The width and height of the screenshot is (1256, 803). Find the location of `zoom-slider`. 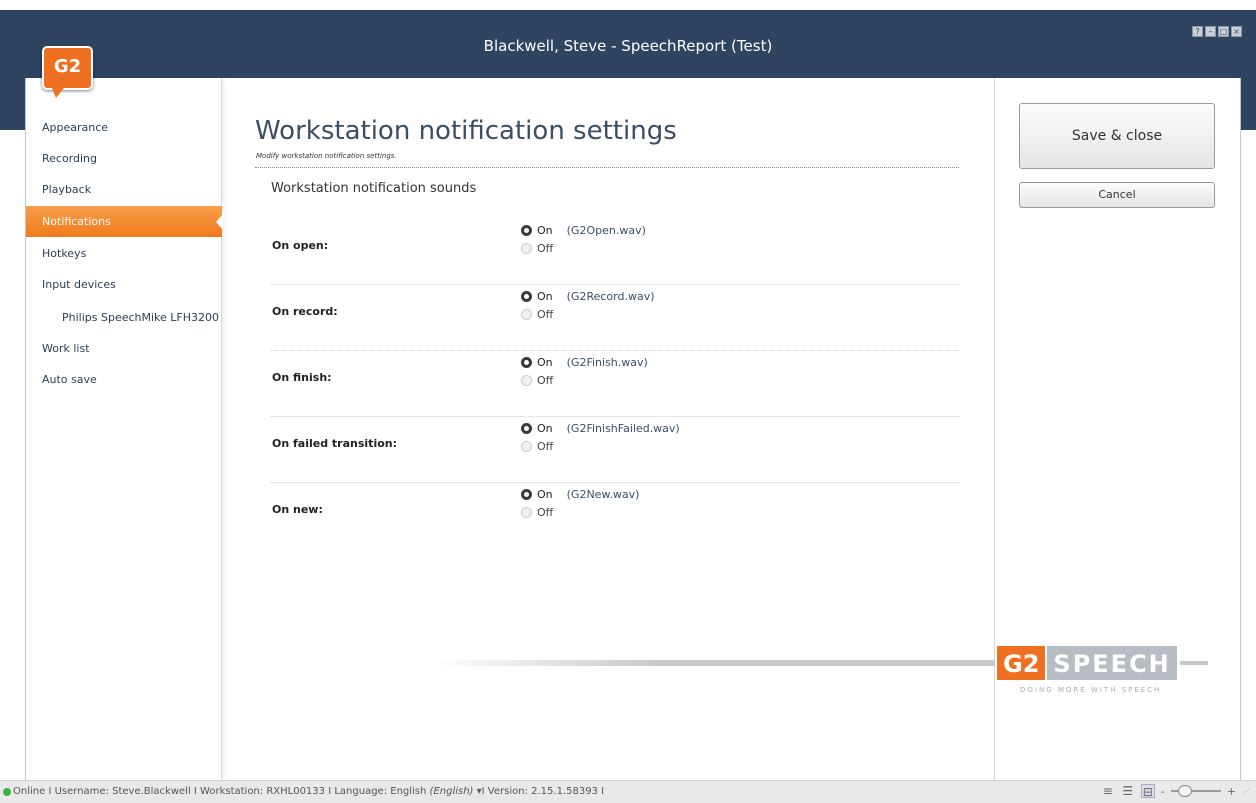

zoom-slider is located at coordinates (1195, 791).